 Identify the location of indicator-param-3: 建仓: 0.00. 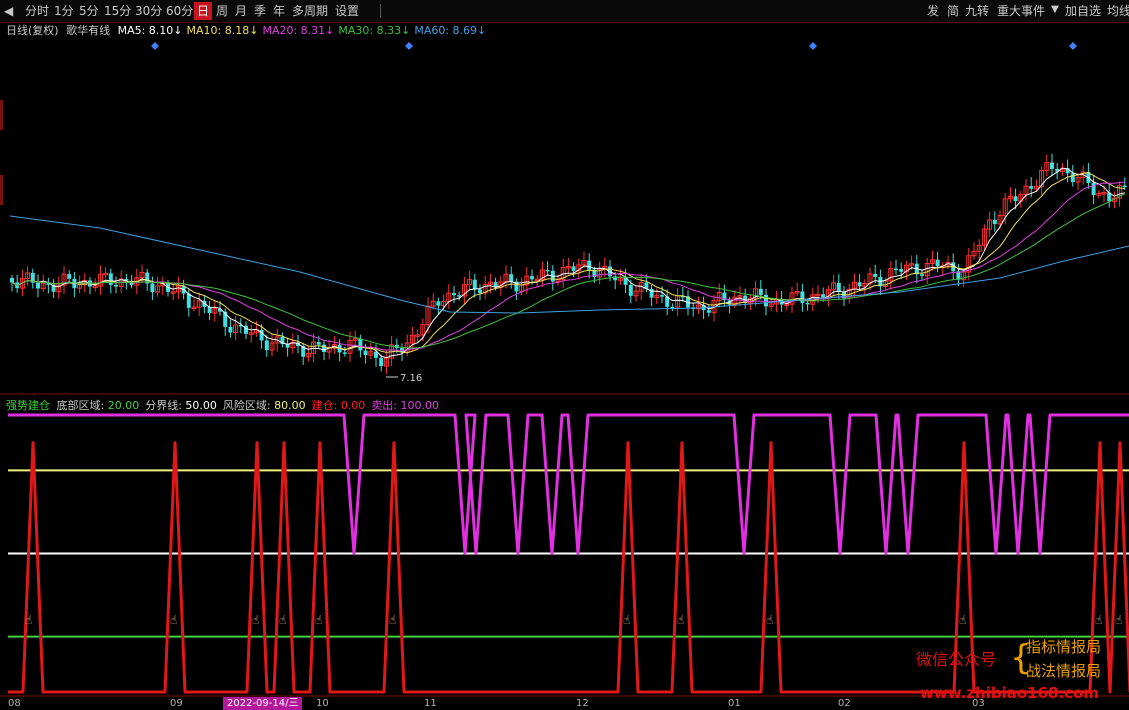
(338, 405).